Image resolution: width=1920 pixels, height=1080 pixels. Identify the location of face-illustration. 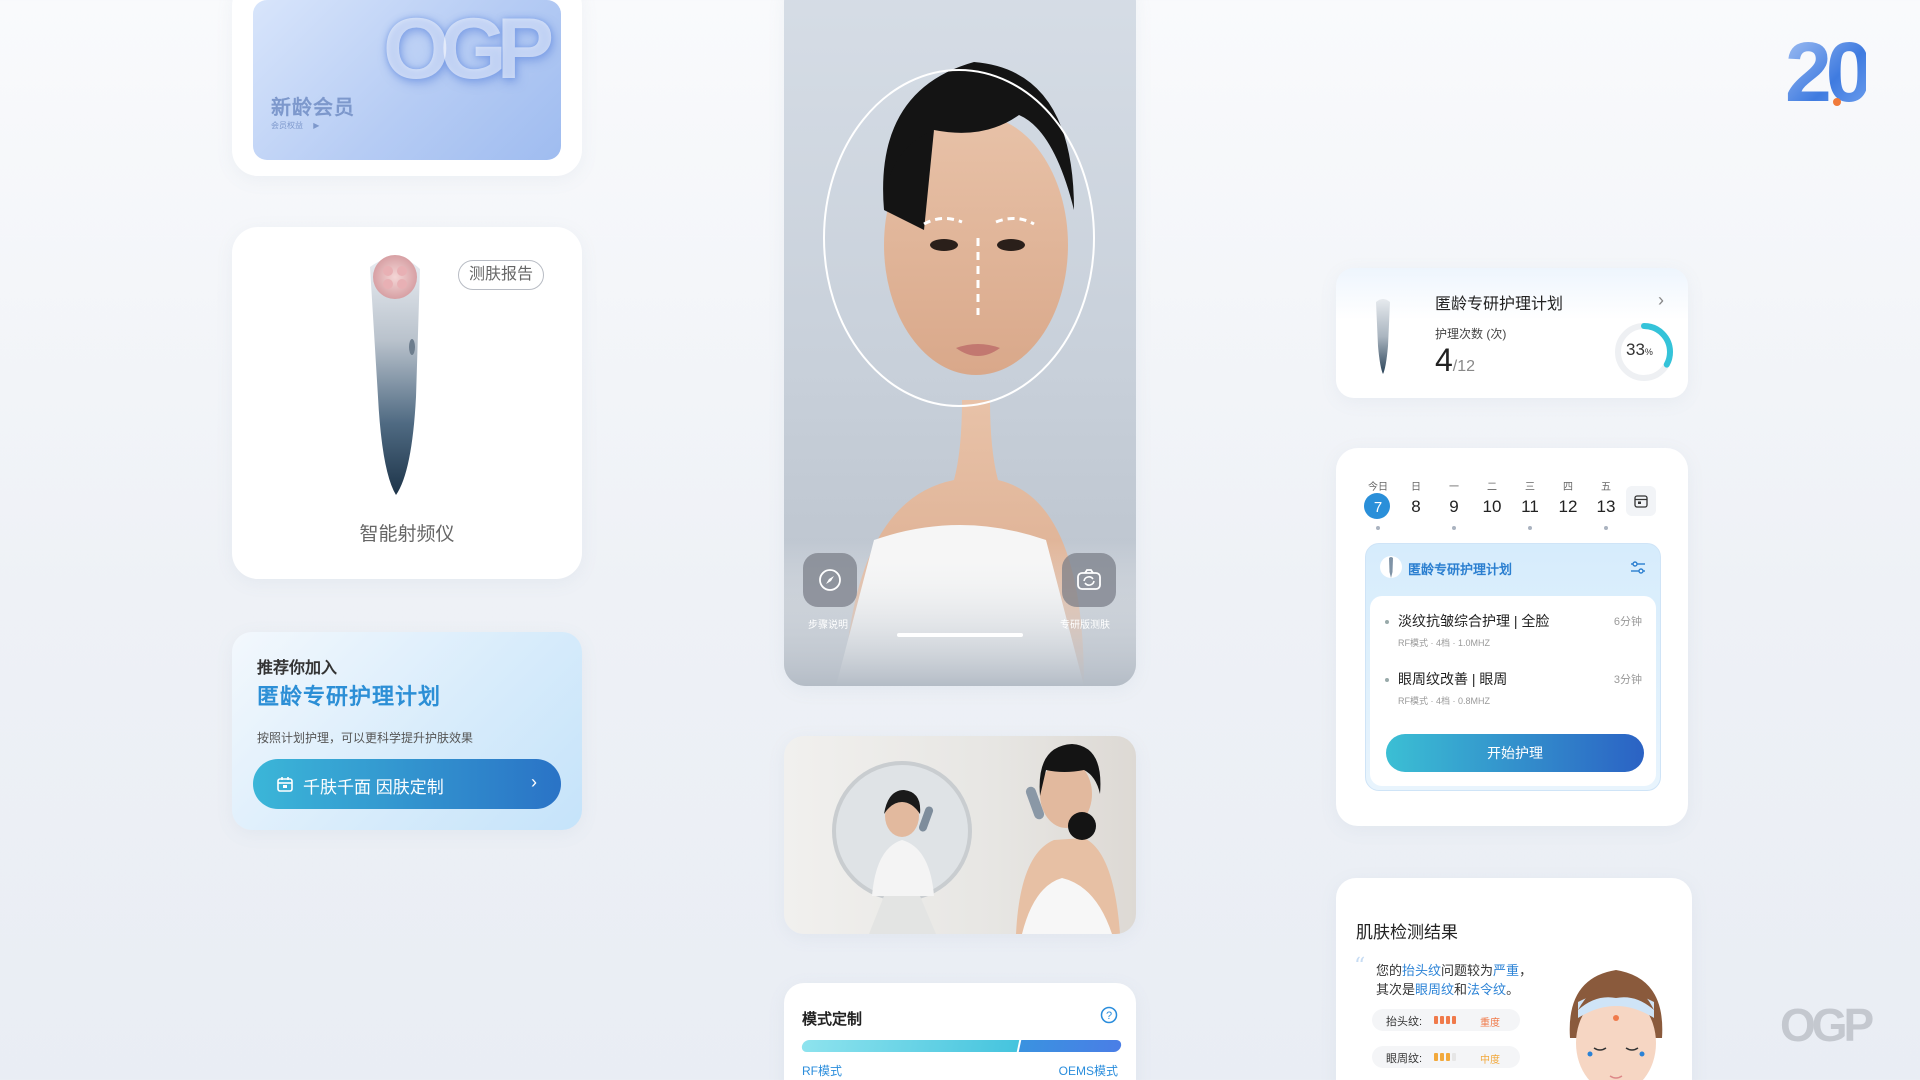
(1616, 1025).